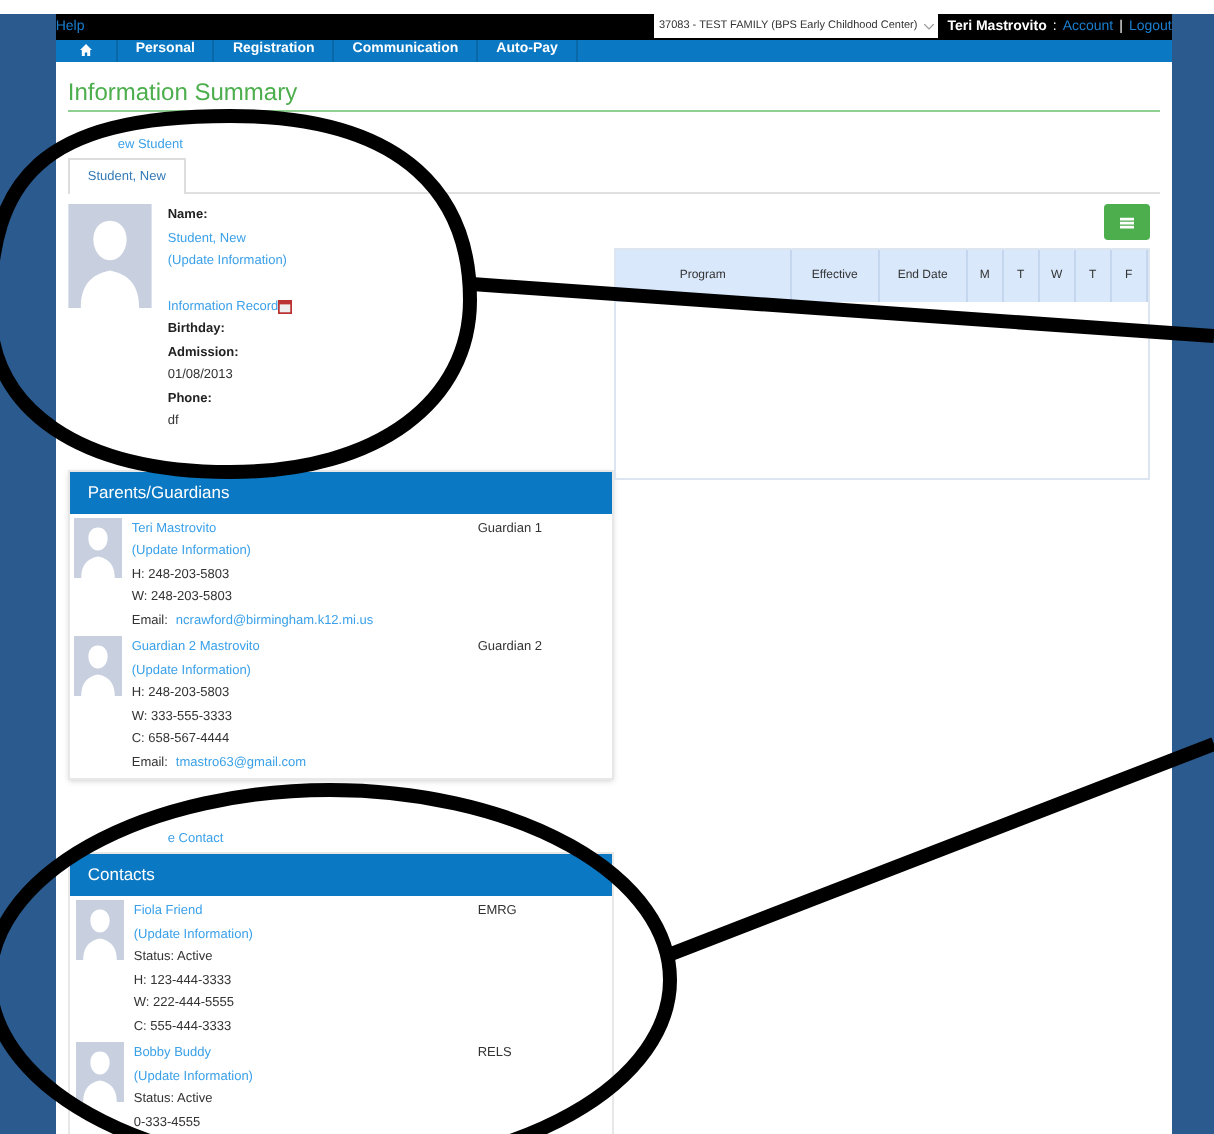  Describe the element at coordinates (613, 93) in the screenshot. I see `page-title: Information Summary` at that location.